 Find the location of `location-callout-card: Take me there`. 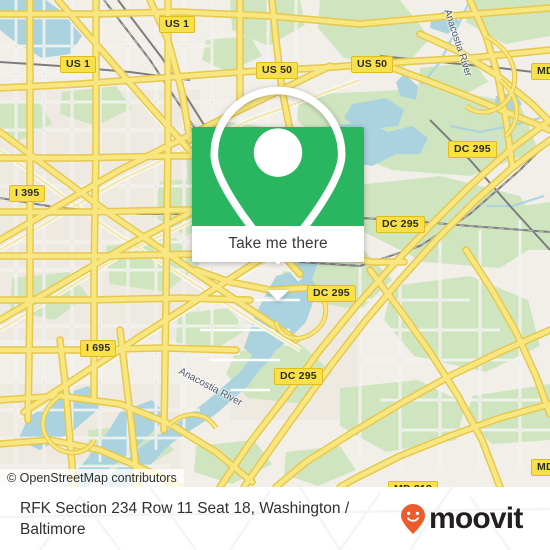

location-callout-card: Take me there is located at coordinates (278, 193).